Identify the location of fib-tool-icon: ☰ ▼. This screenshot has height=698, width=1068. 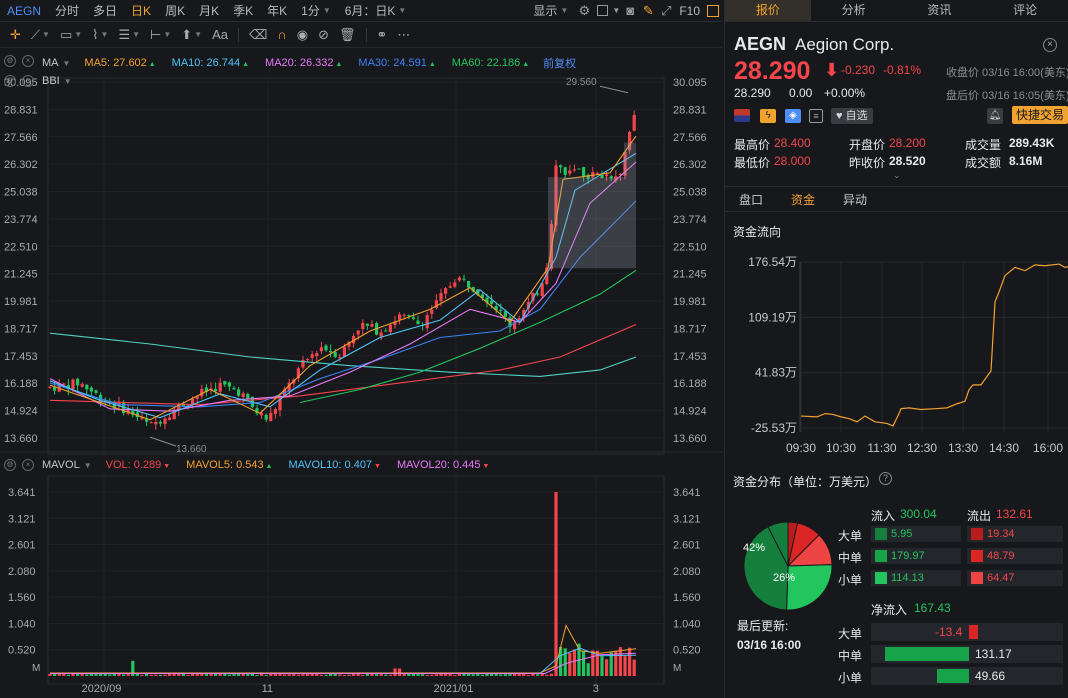
(129, 35).